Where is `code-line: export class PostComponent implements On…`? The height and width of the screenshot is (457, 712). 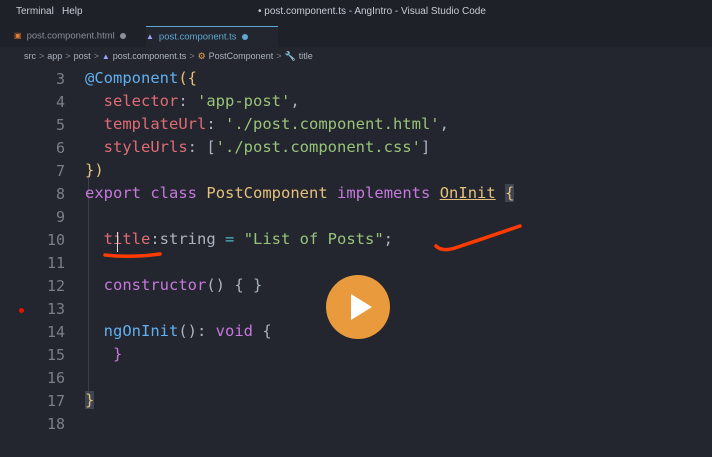
code-line: export class PostComponent implements On… is located at coordinates (300, 193).